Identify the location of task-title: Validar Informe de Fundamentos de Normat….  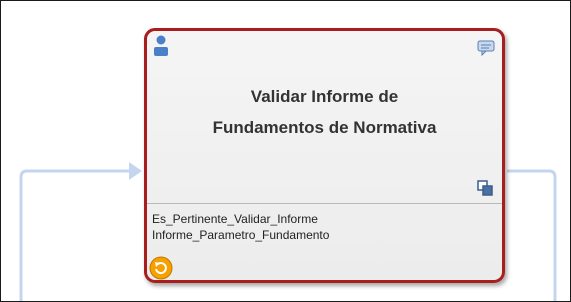
(324, 112).